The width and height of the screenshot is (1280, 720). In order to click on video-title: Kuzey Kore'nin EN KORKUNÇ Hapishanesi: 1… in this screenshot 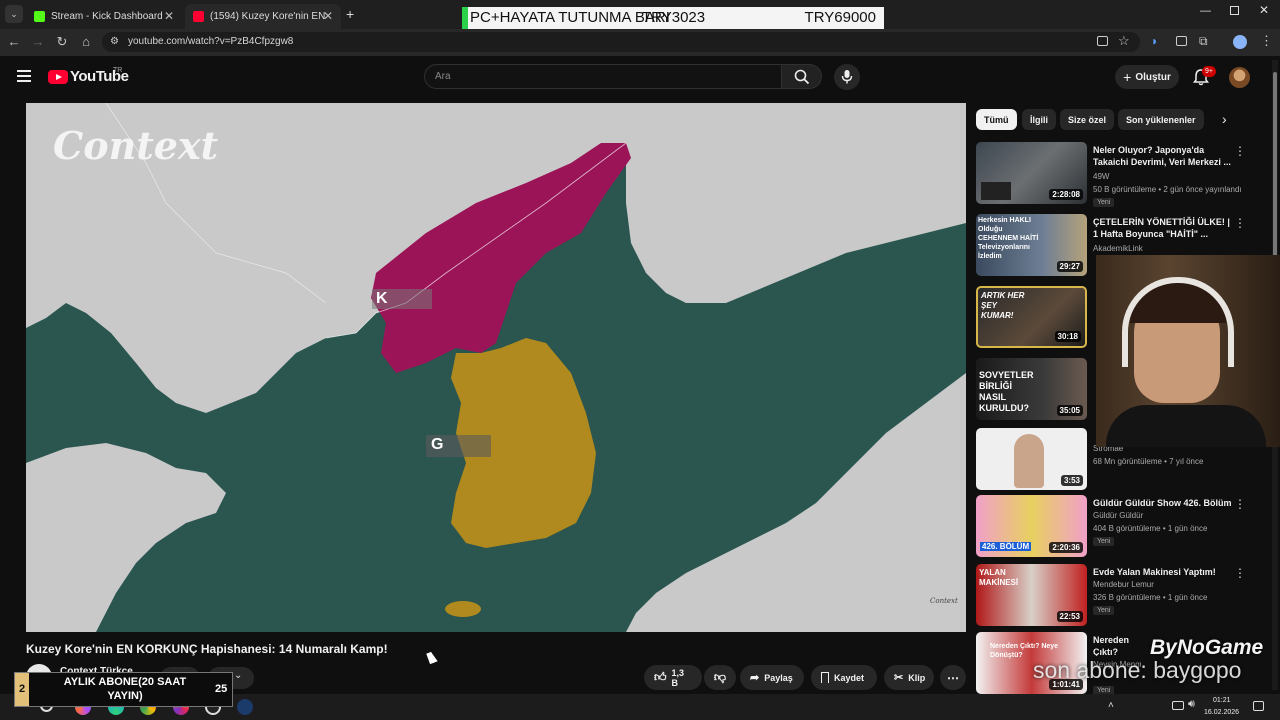, I will do `click(207, 649)`.